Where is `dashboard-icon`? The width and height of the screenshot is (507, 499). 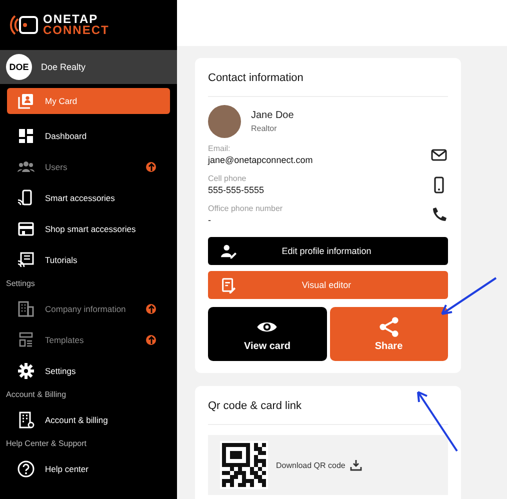
dashboard-icon is located at coordinates (26, 135).